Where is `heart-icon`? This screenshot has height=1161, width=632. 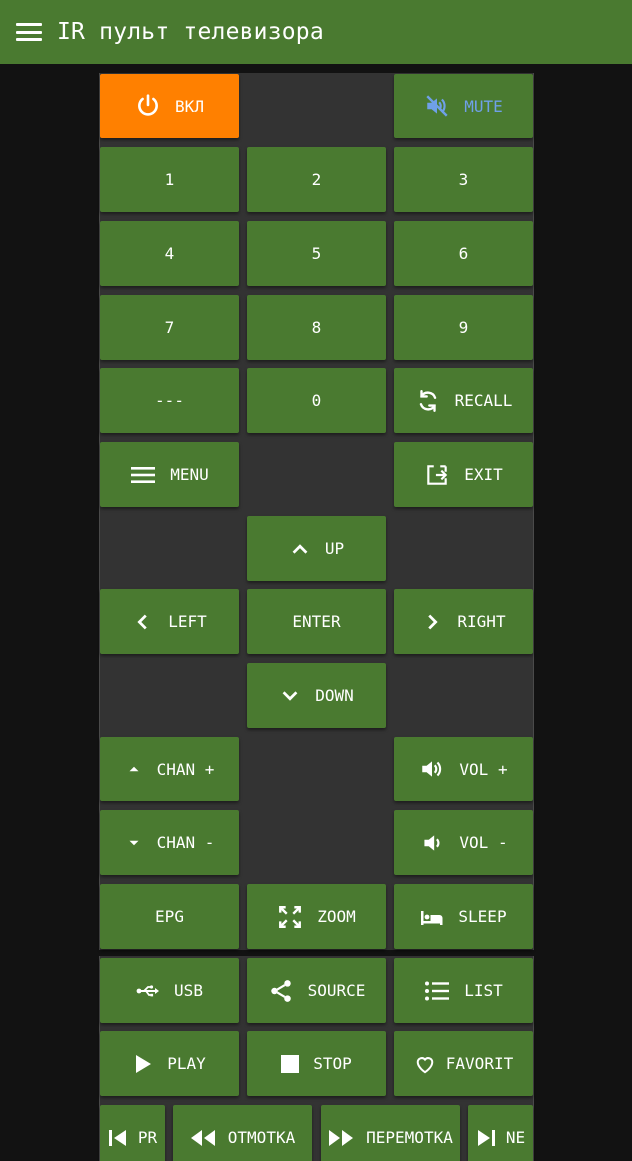
heart-icon is located at coordinates (425, 1064).